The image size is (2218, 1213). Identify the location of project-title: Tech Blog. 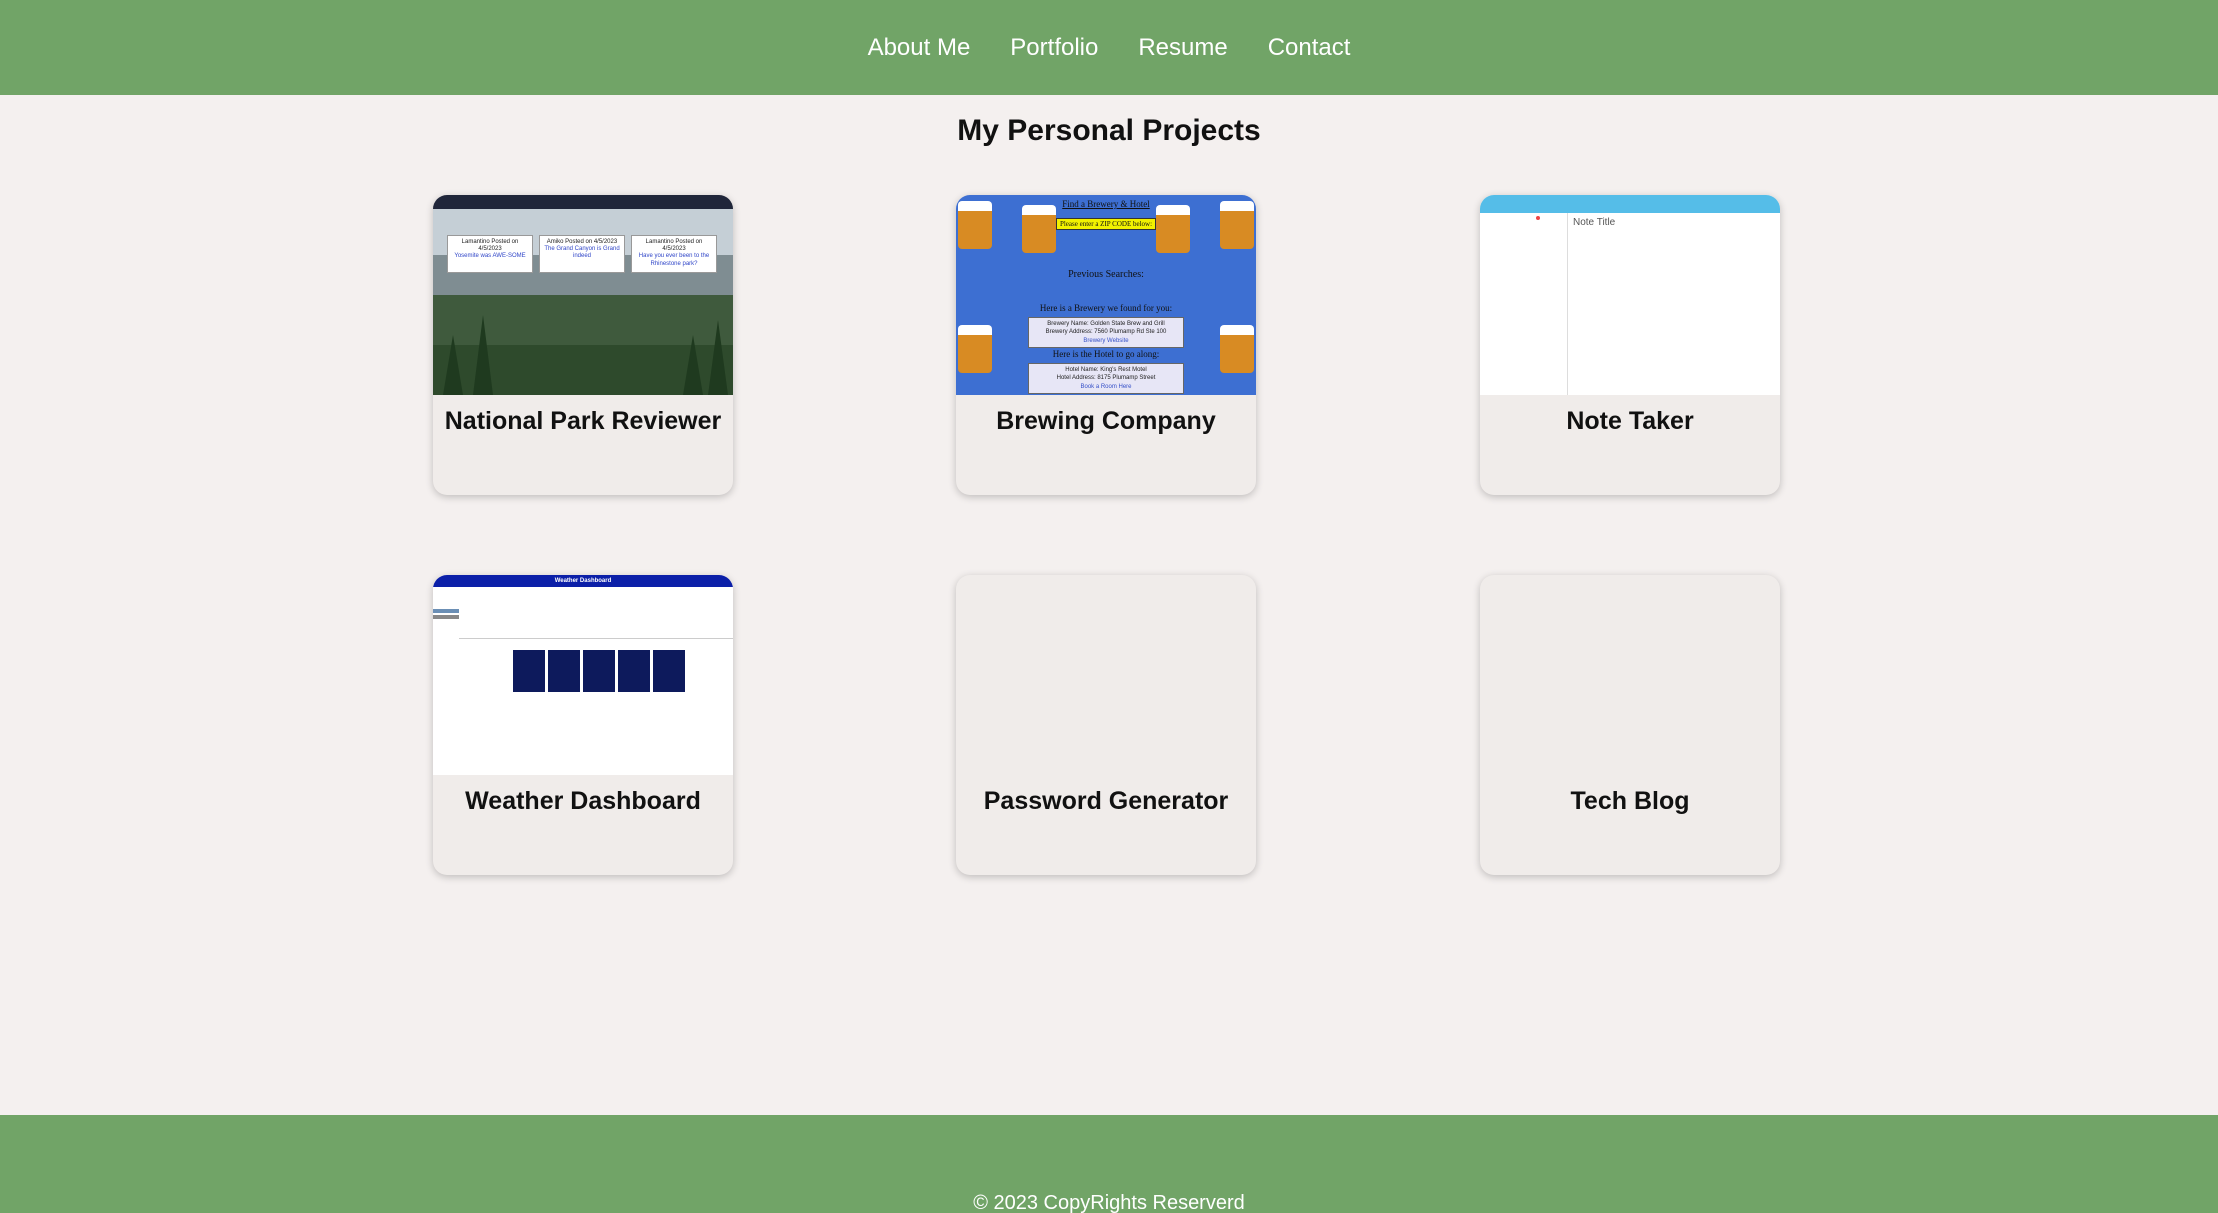
(1630, 801).